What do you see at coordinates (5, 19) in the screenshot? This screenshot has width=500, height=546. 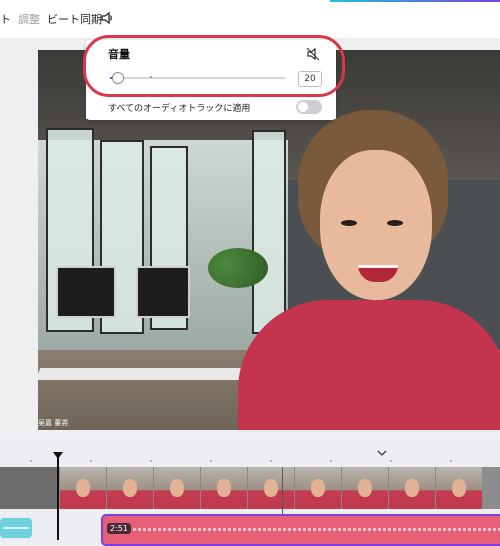 I see `toolbar-partial-item: ト` at bounding box center [5, 19].